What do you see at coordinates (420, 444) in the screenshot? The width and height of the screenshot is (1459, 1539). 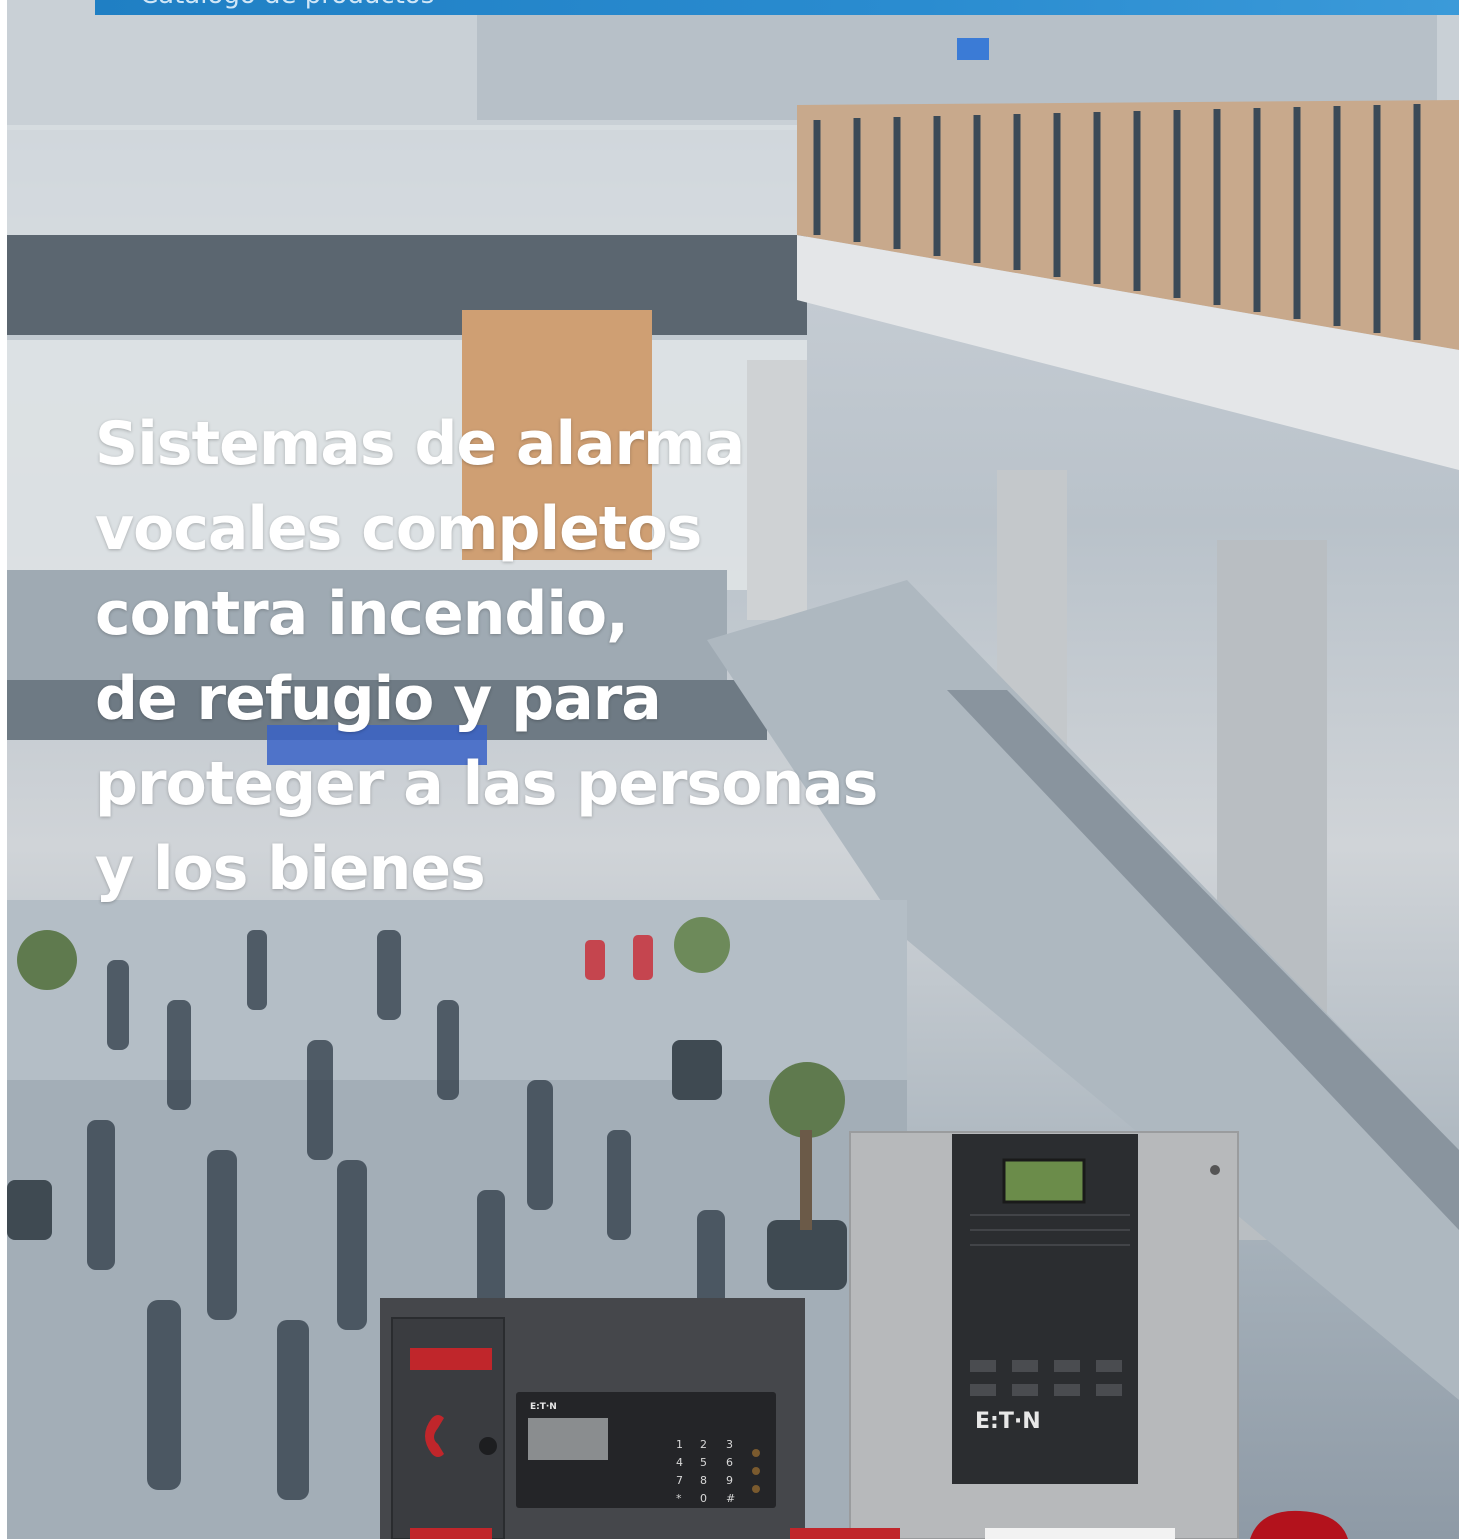 I see `headline-line: Sistemas de alarma` at bounding box center [420, 444].